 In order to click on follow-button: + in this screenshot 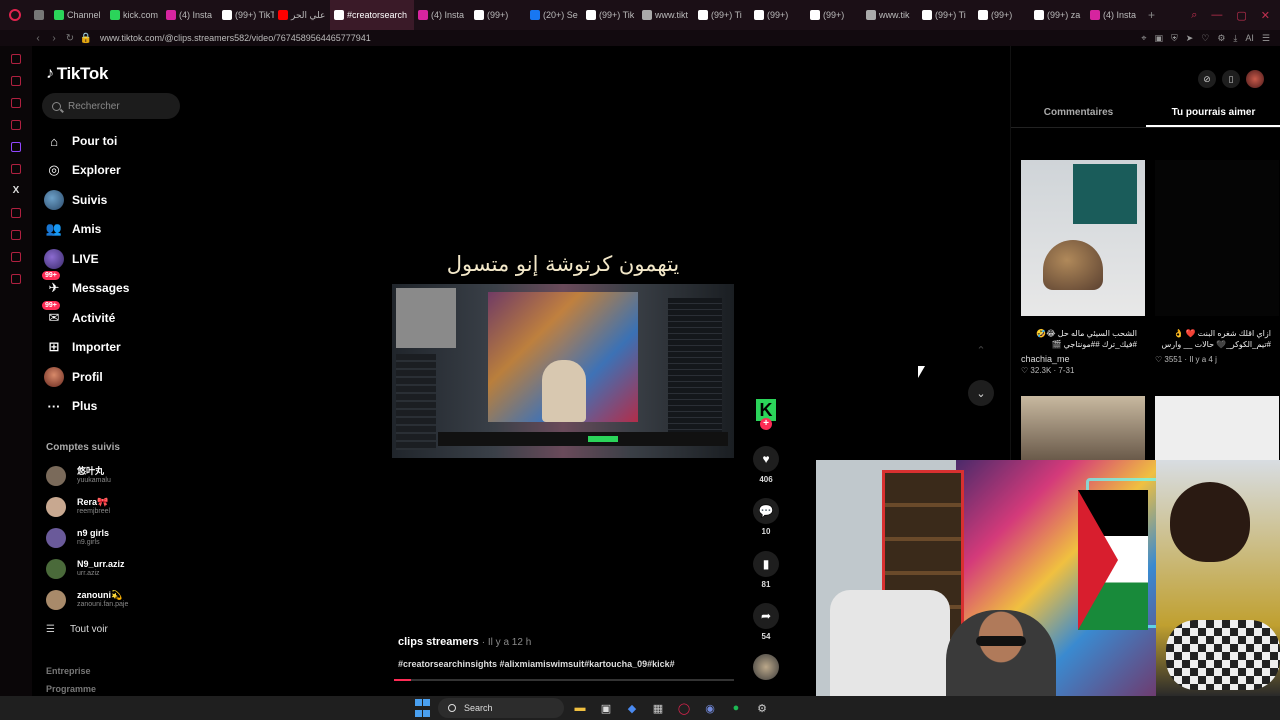, I will do `click(766, 424)`.